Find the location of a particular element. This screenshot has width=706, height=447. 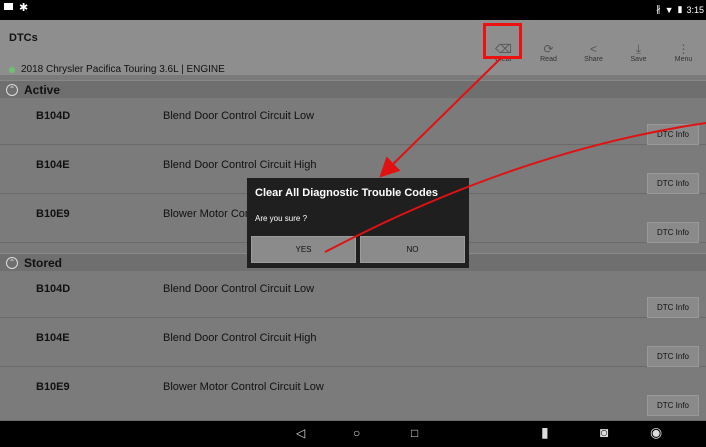

nav-bar: ◁ ○ □ ▮ ◙ ◉ is located at coordinates (353, 434).